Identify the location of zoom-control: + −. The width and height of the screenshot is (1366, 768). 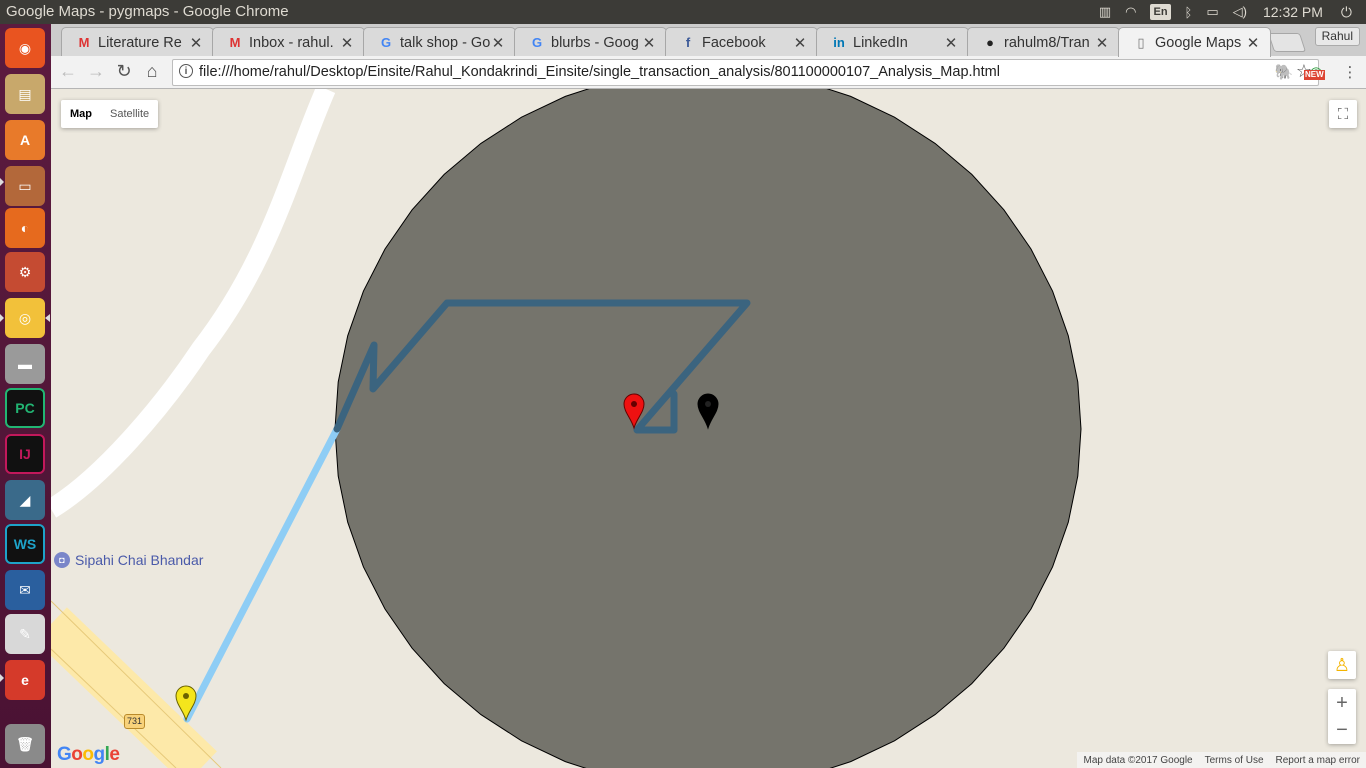
(1342, 716).